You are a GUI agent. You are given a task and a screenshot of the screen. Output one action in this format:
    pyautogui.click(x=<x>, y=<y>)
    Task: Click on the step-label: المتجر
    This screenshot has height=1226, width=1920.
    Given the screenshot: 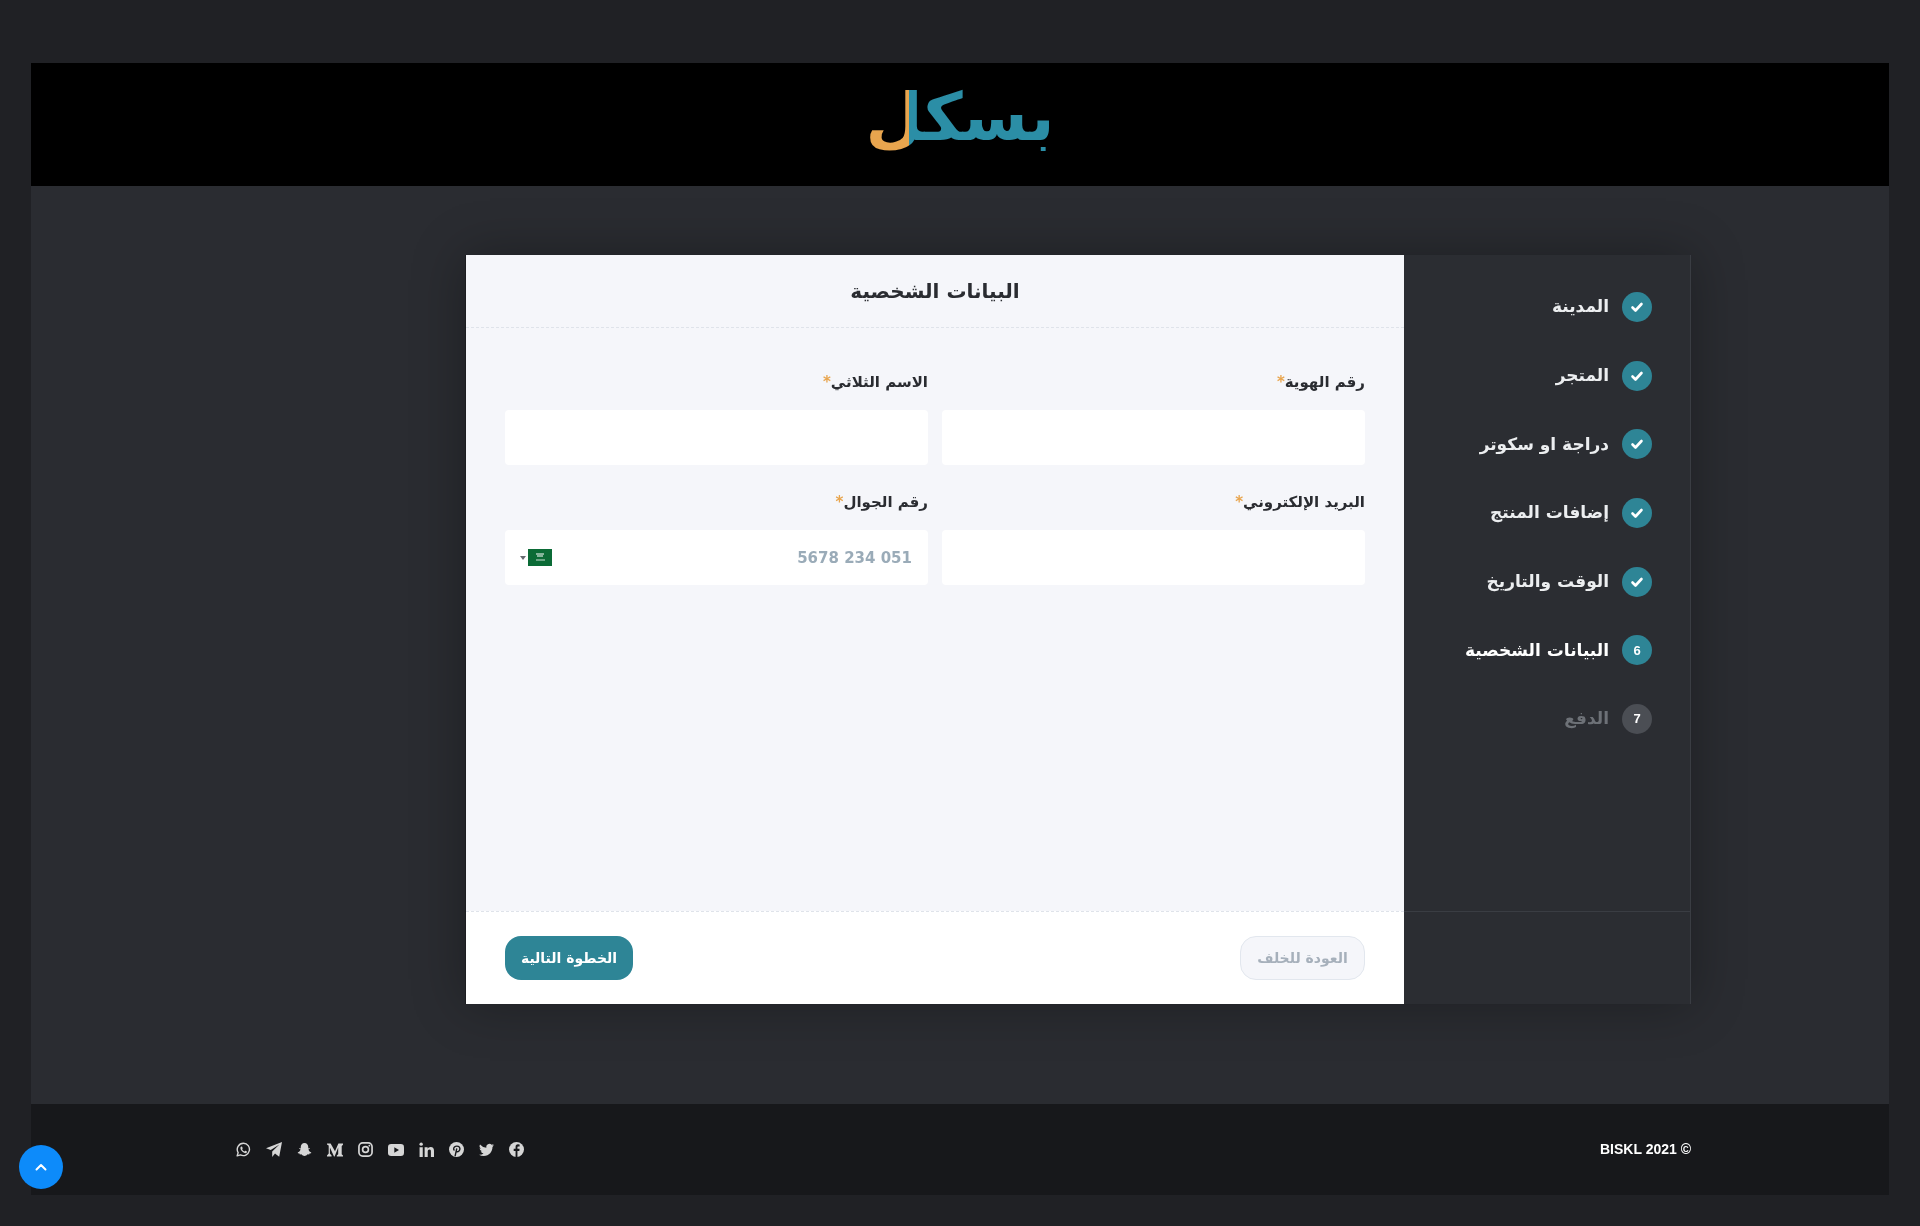 What is the action you would take?
    pyautogui.click(x=1582, y=375)
    